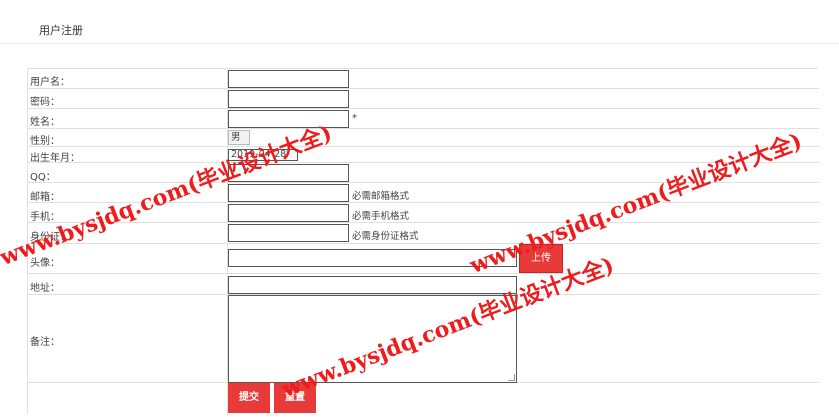 This screenshot has height=419, width=839. I want to click on avatar-label: 头像：, so click(45, 263).